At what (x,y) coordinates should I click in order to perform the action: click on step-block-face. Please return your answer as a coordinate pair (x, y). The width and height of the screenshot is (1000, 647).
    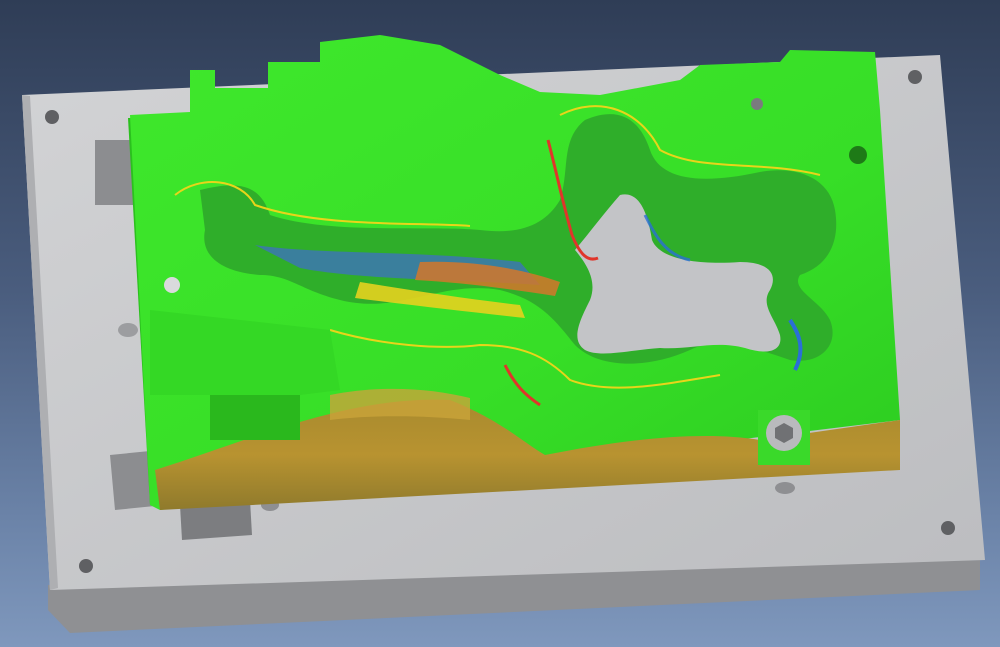
    Looking at the image, I should click on (255, 417).